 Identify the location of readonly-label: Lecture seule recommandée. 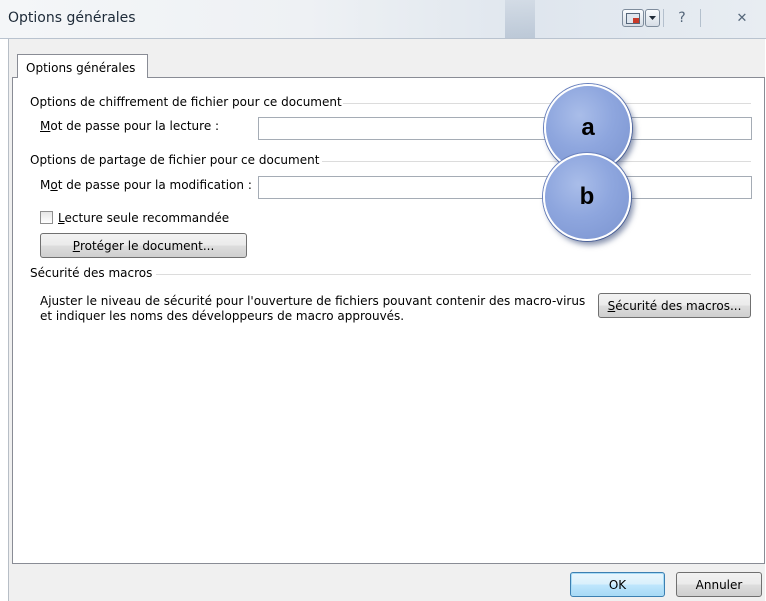
(144, 218).